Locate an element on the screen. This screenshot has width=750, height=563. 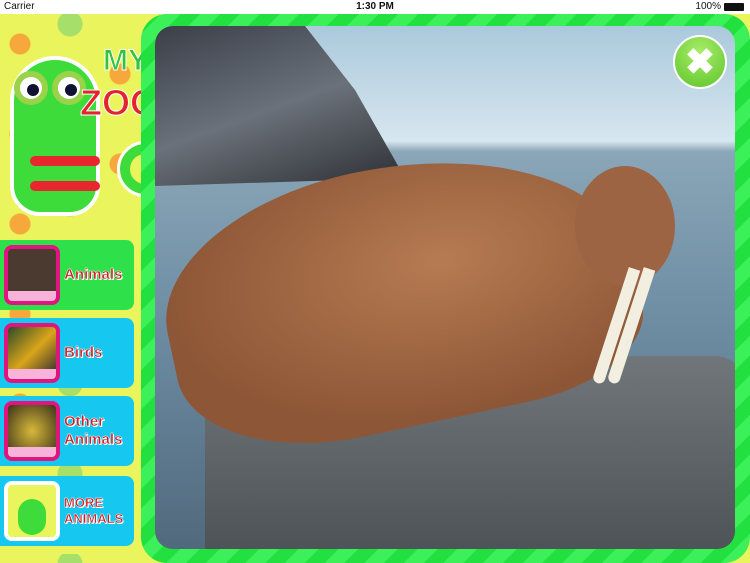
chameleon-eye is located at coordinates (31, 88).